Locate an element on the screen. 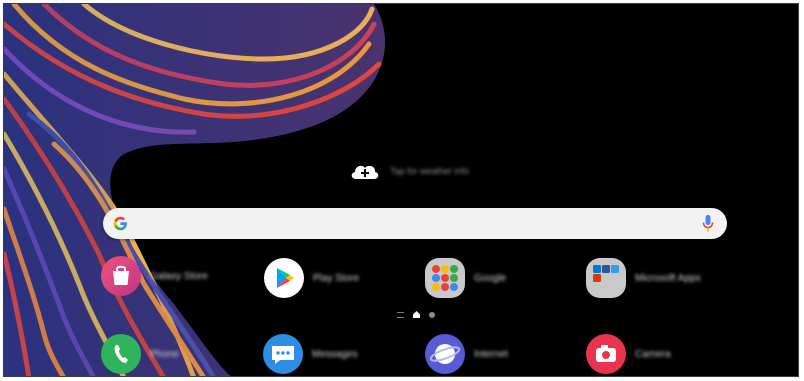 Image resolution: width=804 pixels, height=381 pixels. app-label: Microsoft Apps is located at coordinates (668, 278).